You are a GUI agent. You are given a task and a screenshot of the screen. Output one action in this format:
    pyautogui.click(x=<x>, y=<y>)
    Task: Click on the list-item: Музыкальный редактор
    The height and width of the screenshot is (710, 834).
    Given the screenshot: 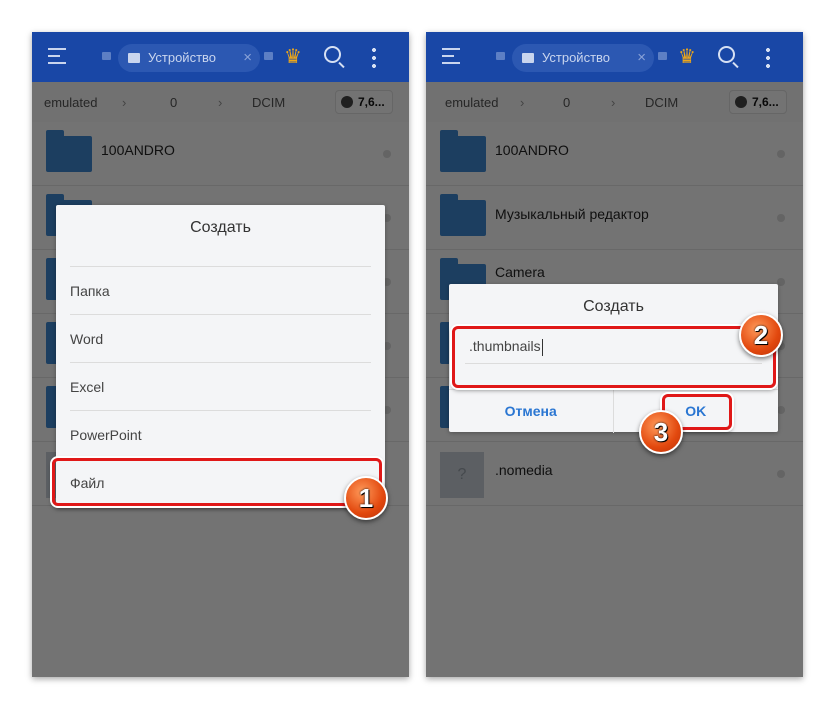 What is the action you would take?
    pyautogui.click(x=614, y=218)
    